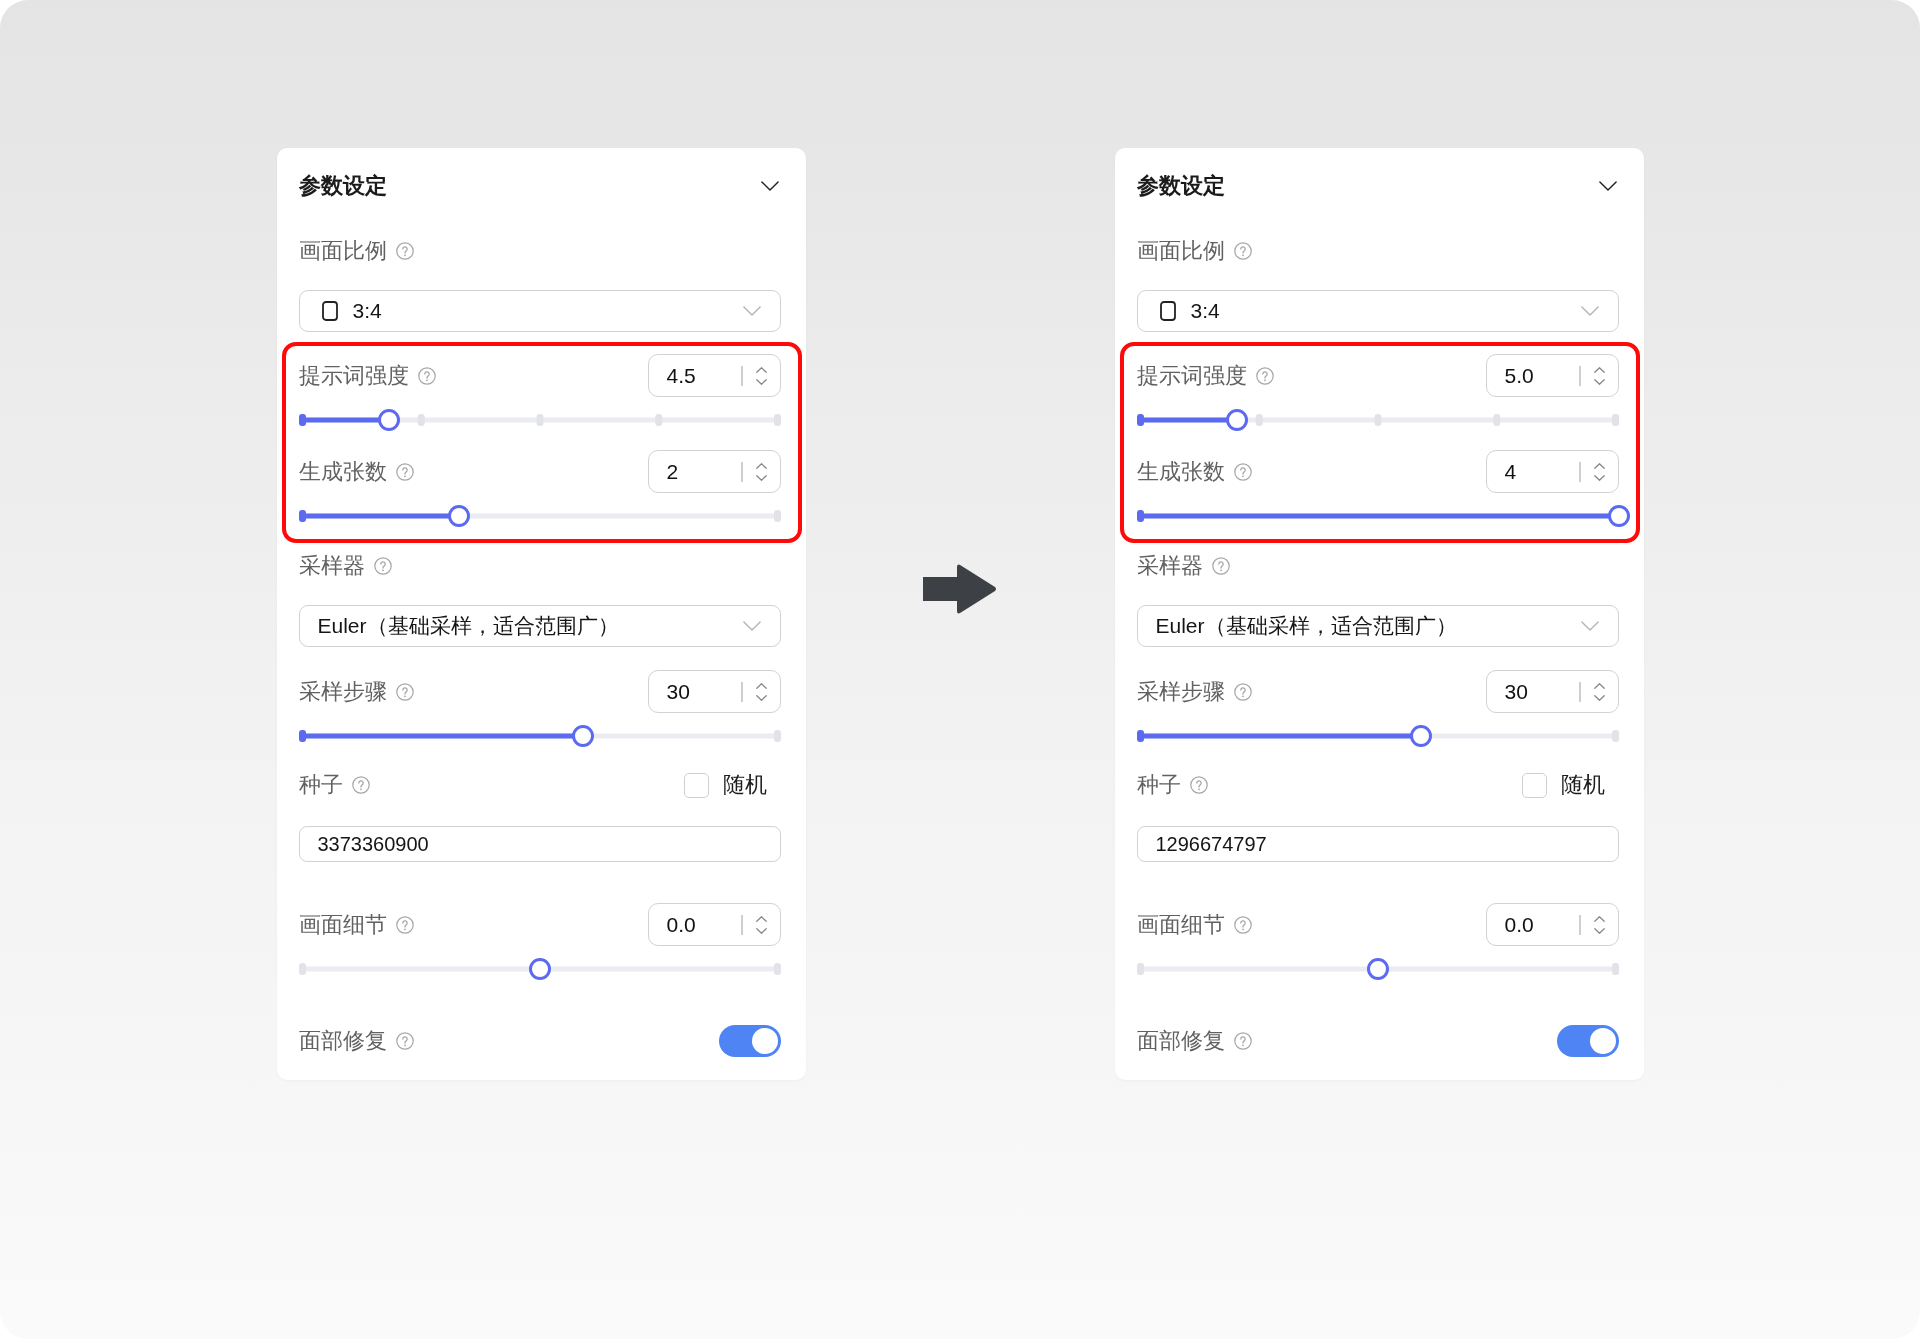  Describe the element at coordinates (714, 375) in the screenshot. I see `number-input: 4.5` at that location.